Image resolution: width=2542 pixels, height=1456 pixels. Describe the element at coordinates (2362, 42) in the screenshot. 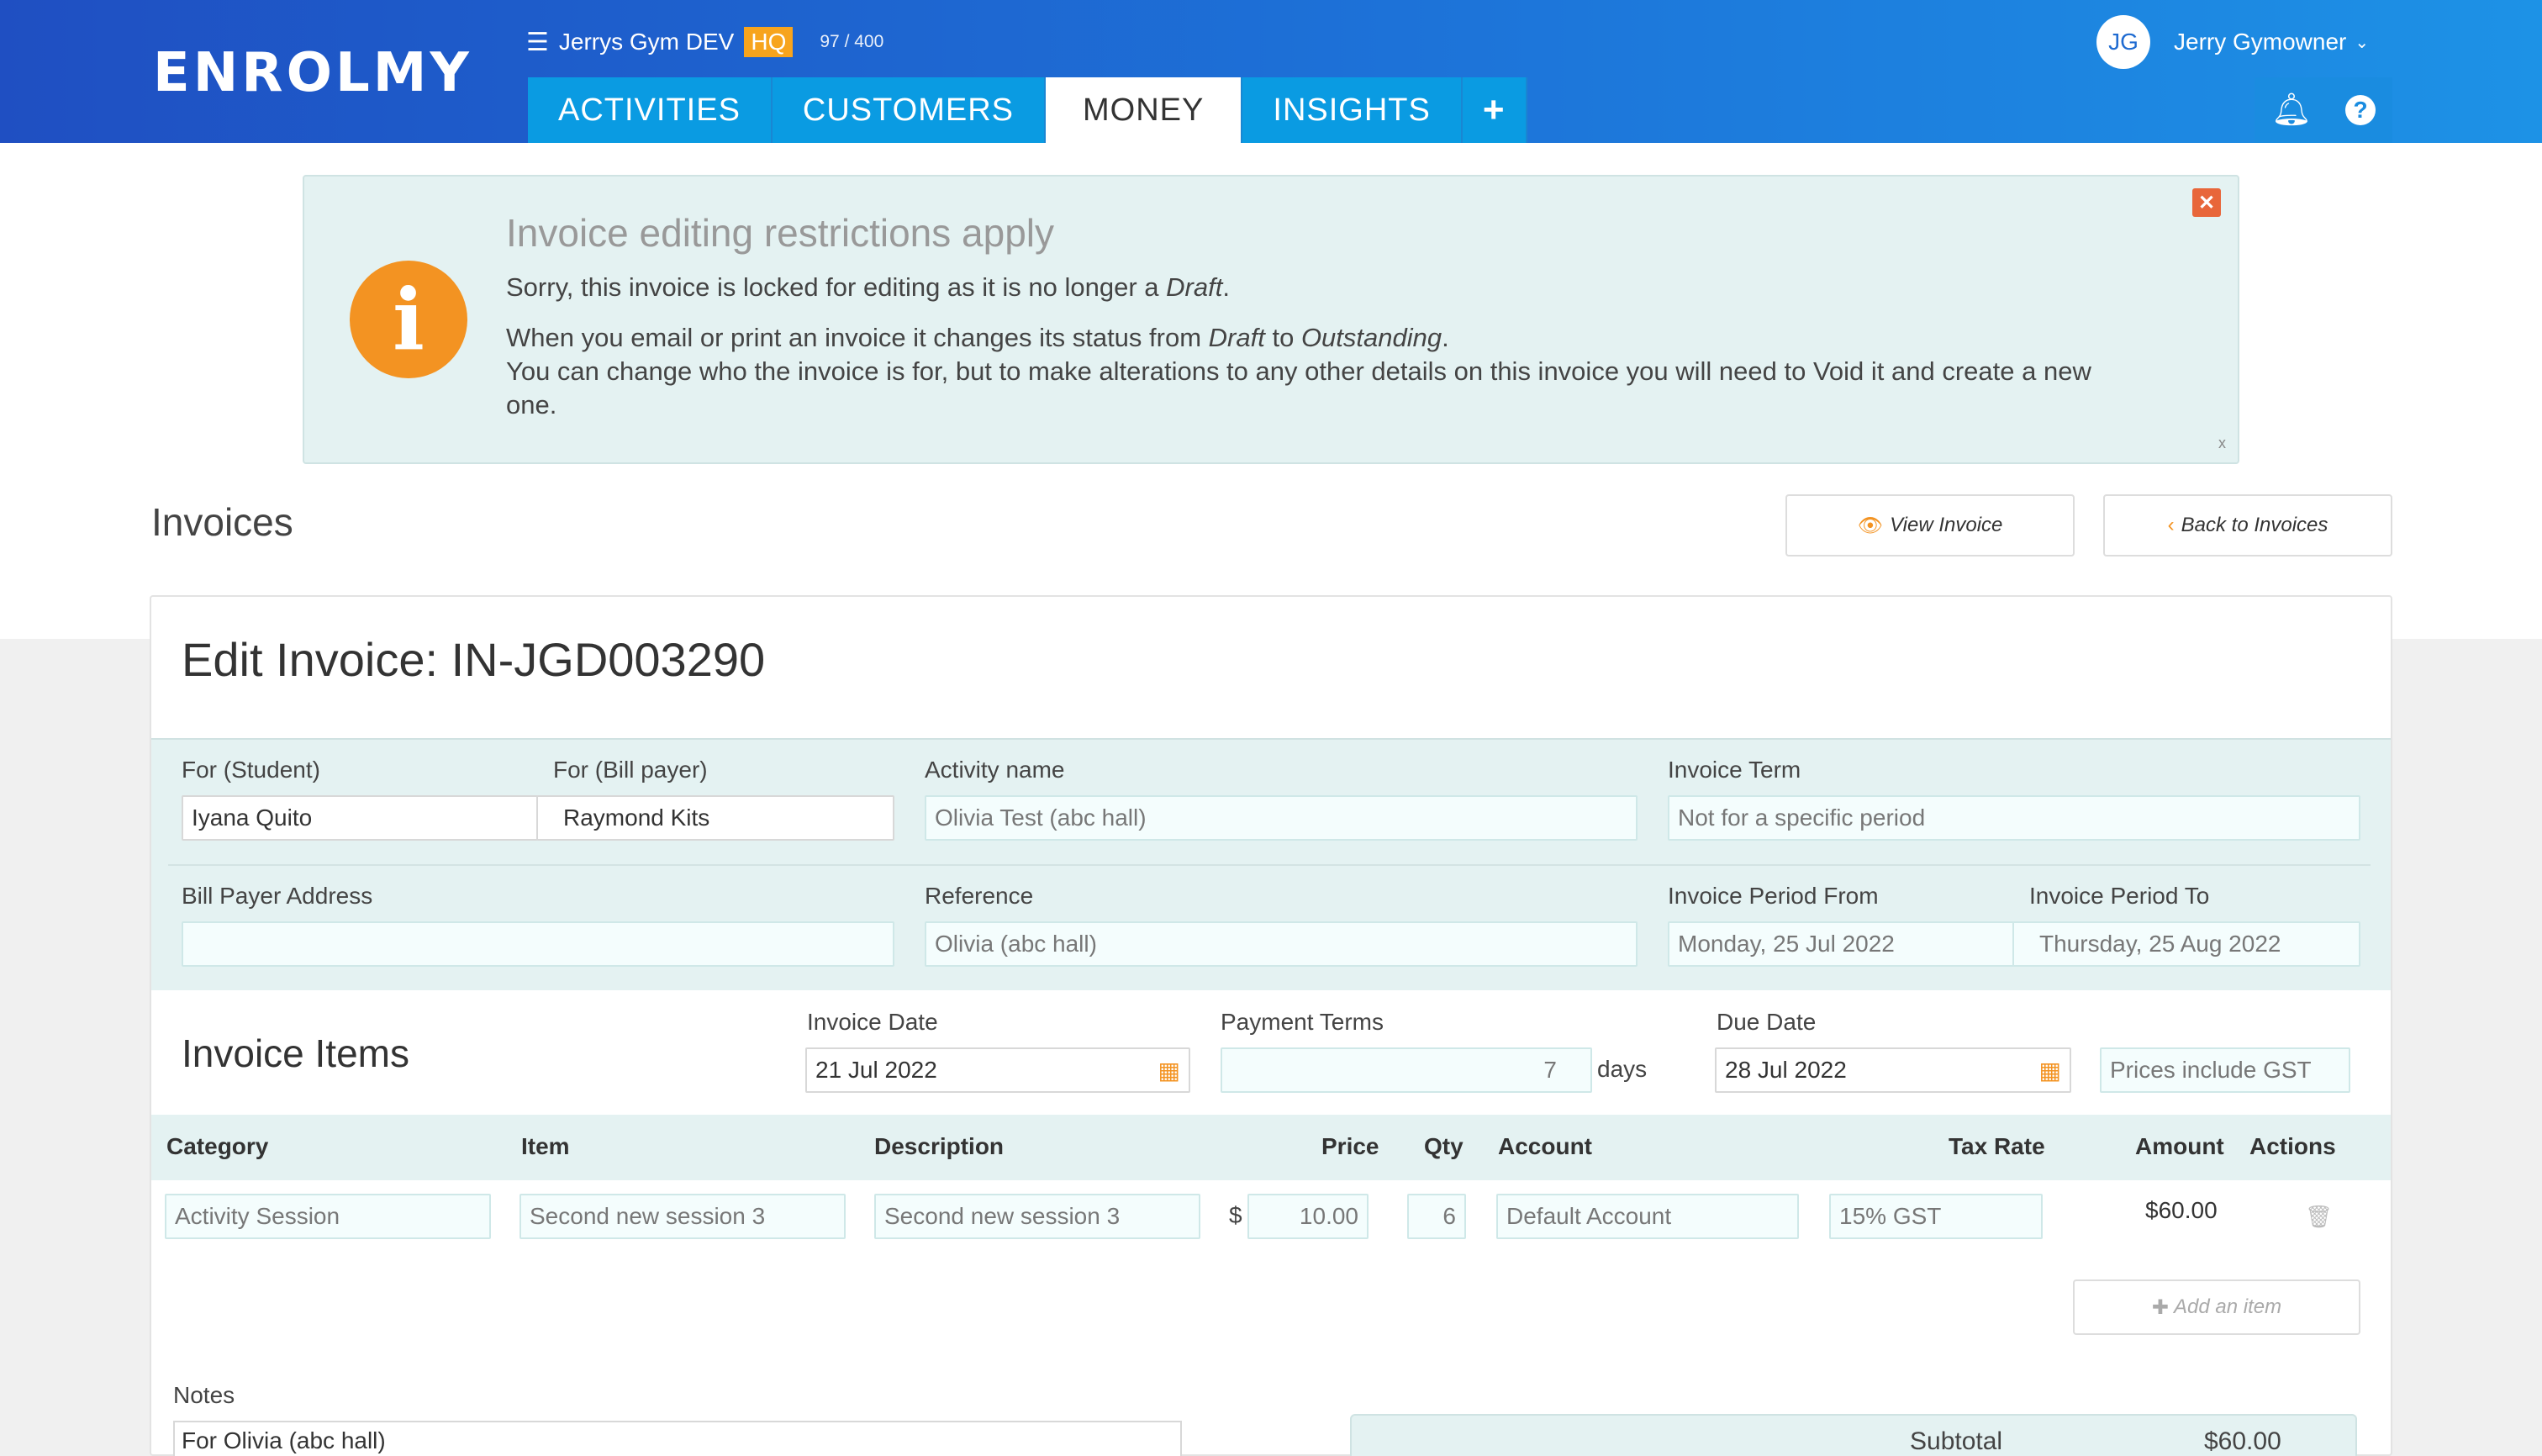

I see `chevron-down-icon: ⌄` at that location.